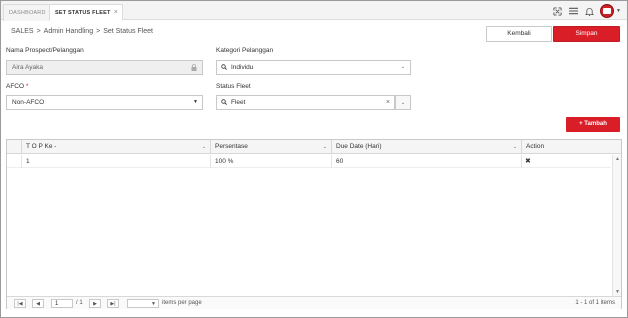 This screenshot has height=318, width=628. I want to click on lock-icon, so click(194, 69).